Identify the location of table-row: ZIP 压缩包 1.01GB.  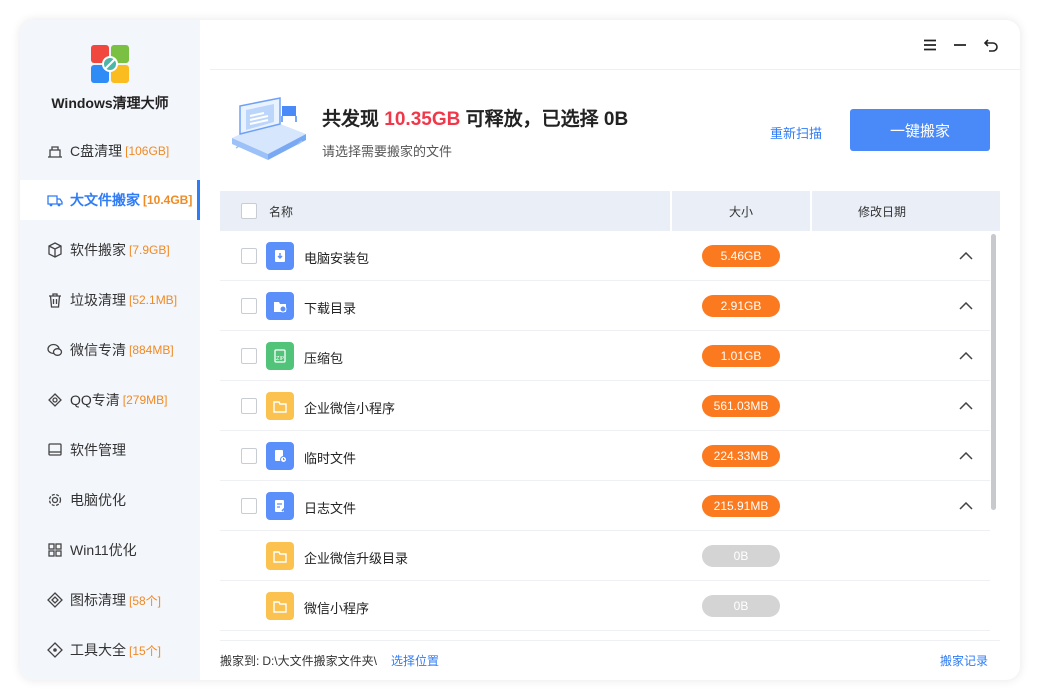
(605, 356).